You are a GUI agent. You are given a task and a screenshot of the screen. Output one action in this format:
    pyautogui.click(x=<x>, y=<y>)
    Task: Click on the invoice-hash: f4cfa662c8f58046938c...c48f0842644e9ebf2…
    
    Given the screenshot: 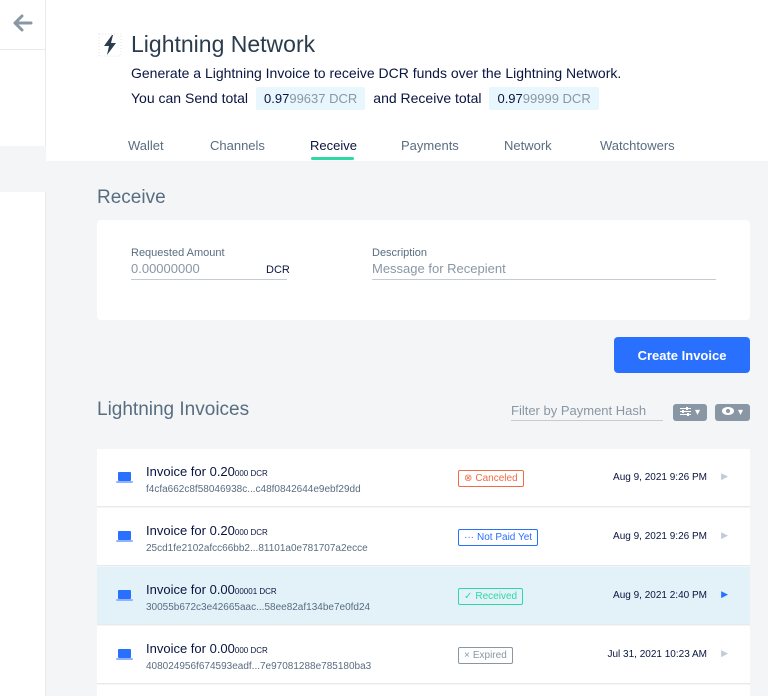 What is the action you would take?
    pyautogui.click(x=253, y=489)
    